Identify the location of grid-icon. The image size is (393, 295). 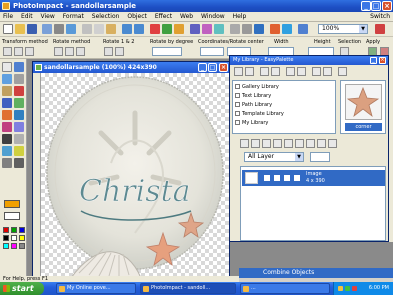
(235, 29).